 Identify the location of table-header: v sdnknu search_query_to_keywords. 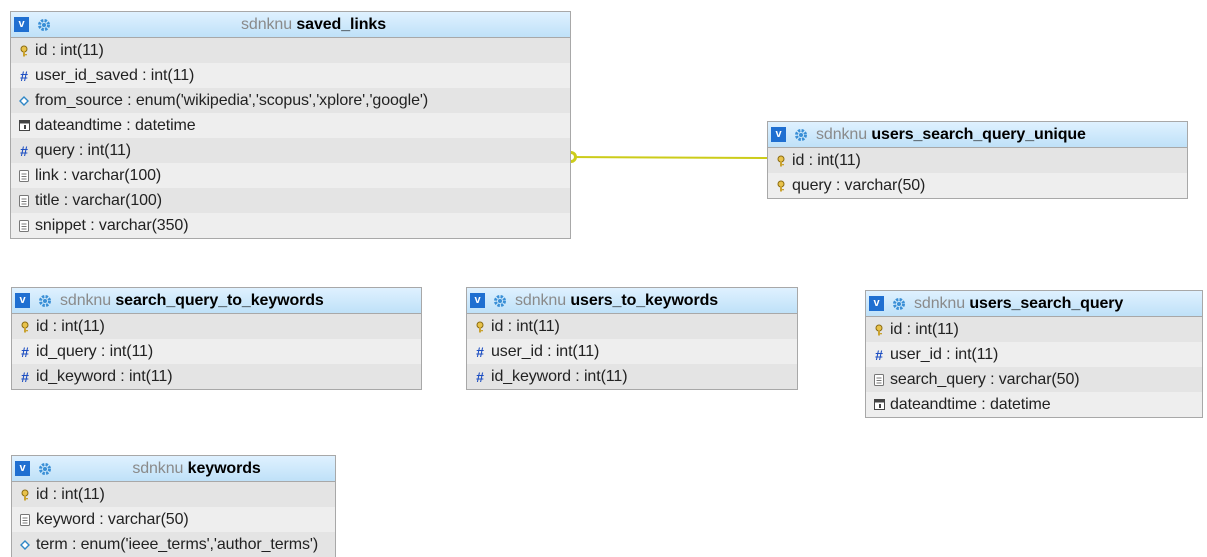
(216, 301).